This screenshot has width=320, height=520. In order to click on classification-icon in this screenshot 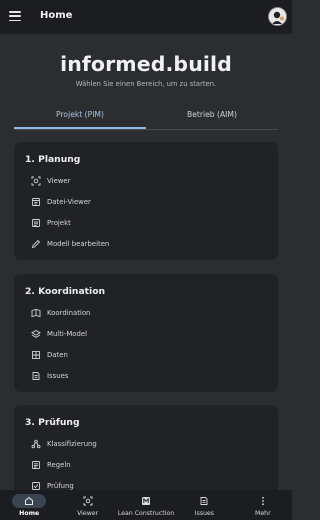, I will do `click(36, 444)`.